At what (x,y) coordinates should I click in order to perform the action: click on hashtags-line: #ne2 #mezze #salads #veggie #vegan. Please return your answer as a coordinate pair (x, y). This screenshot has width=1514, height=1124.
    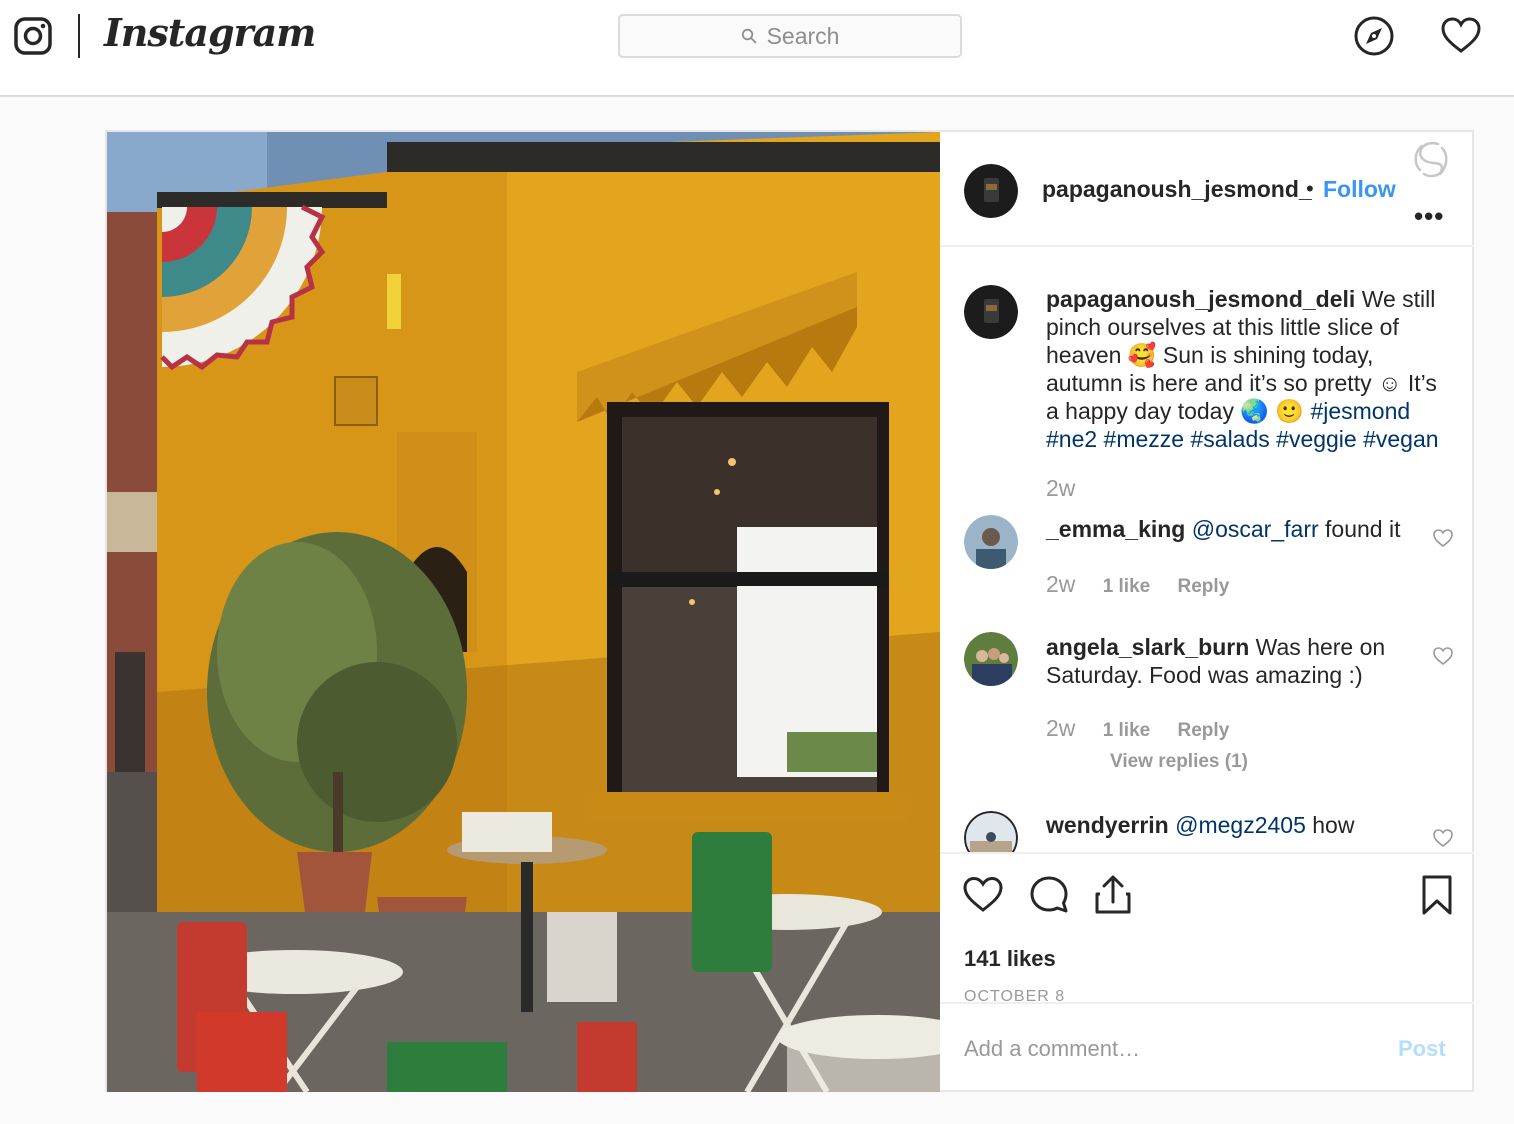
    Looking at the image, I should click on (1242, 439).